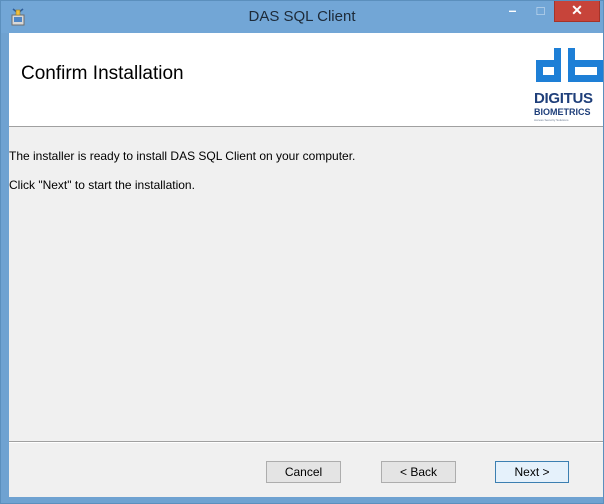  Describe the element at coordinates (551, 120) in the screenshot. I see `logo-tagline: Access Security Solutions` at that location.